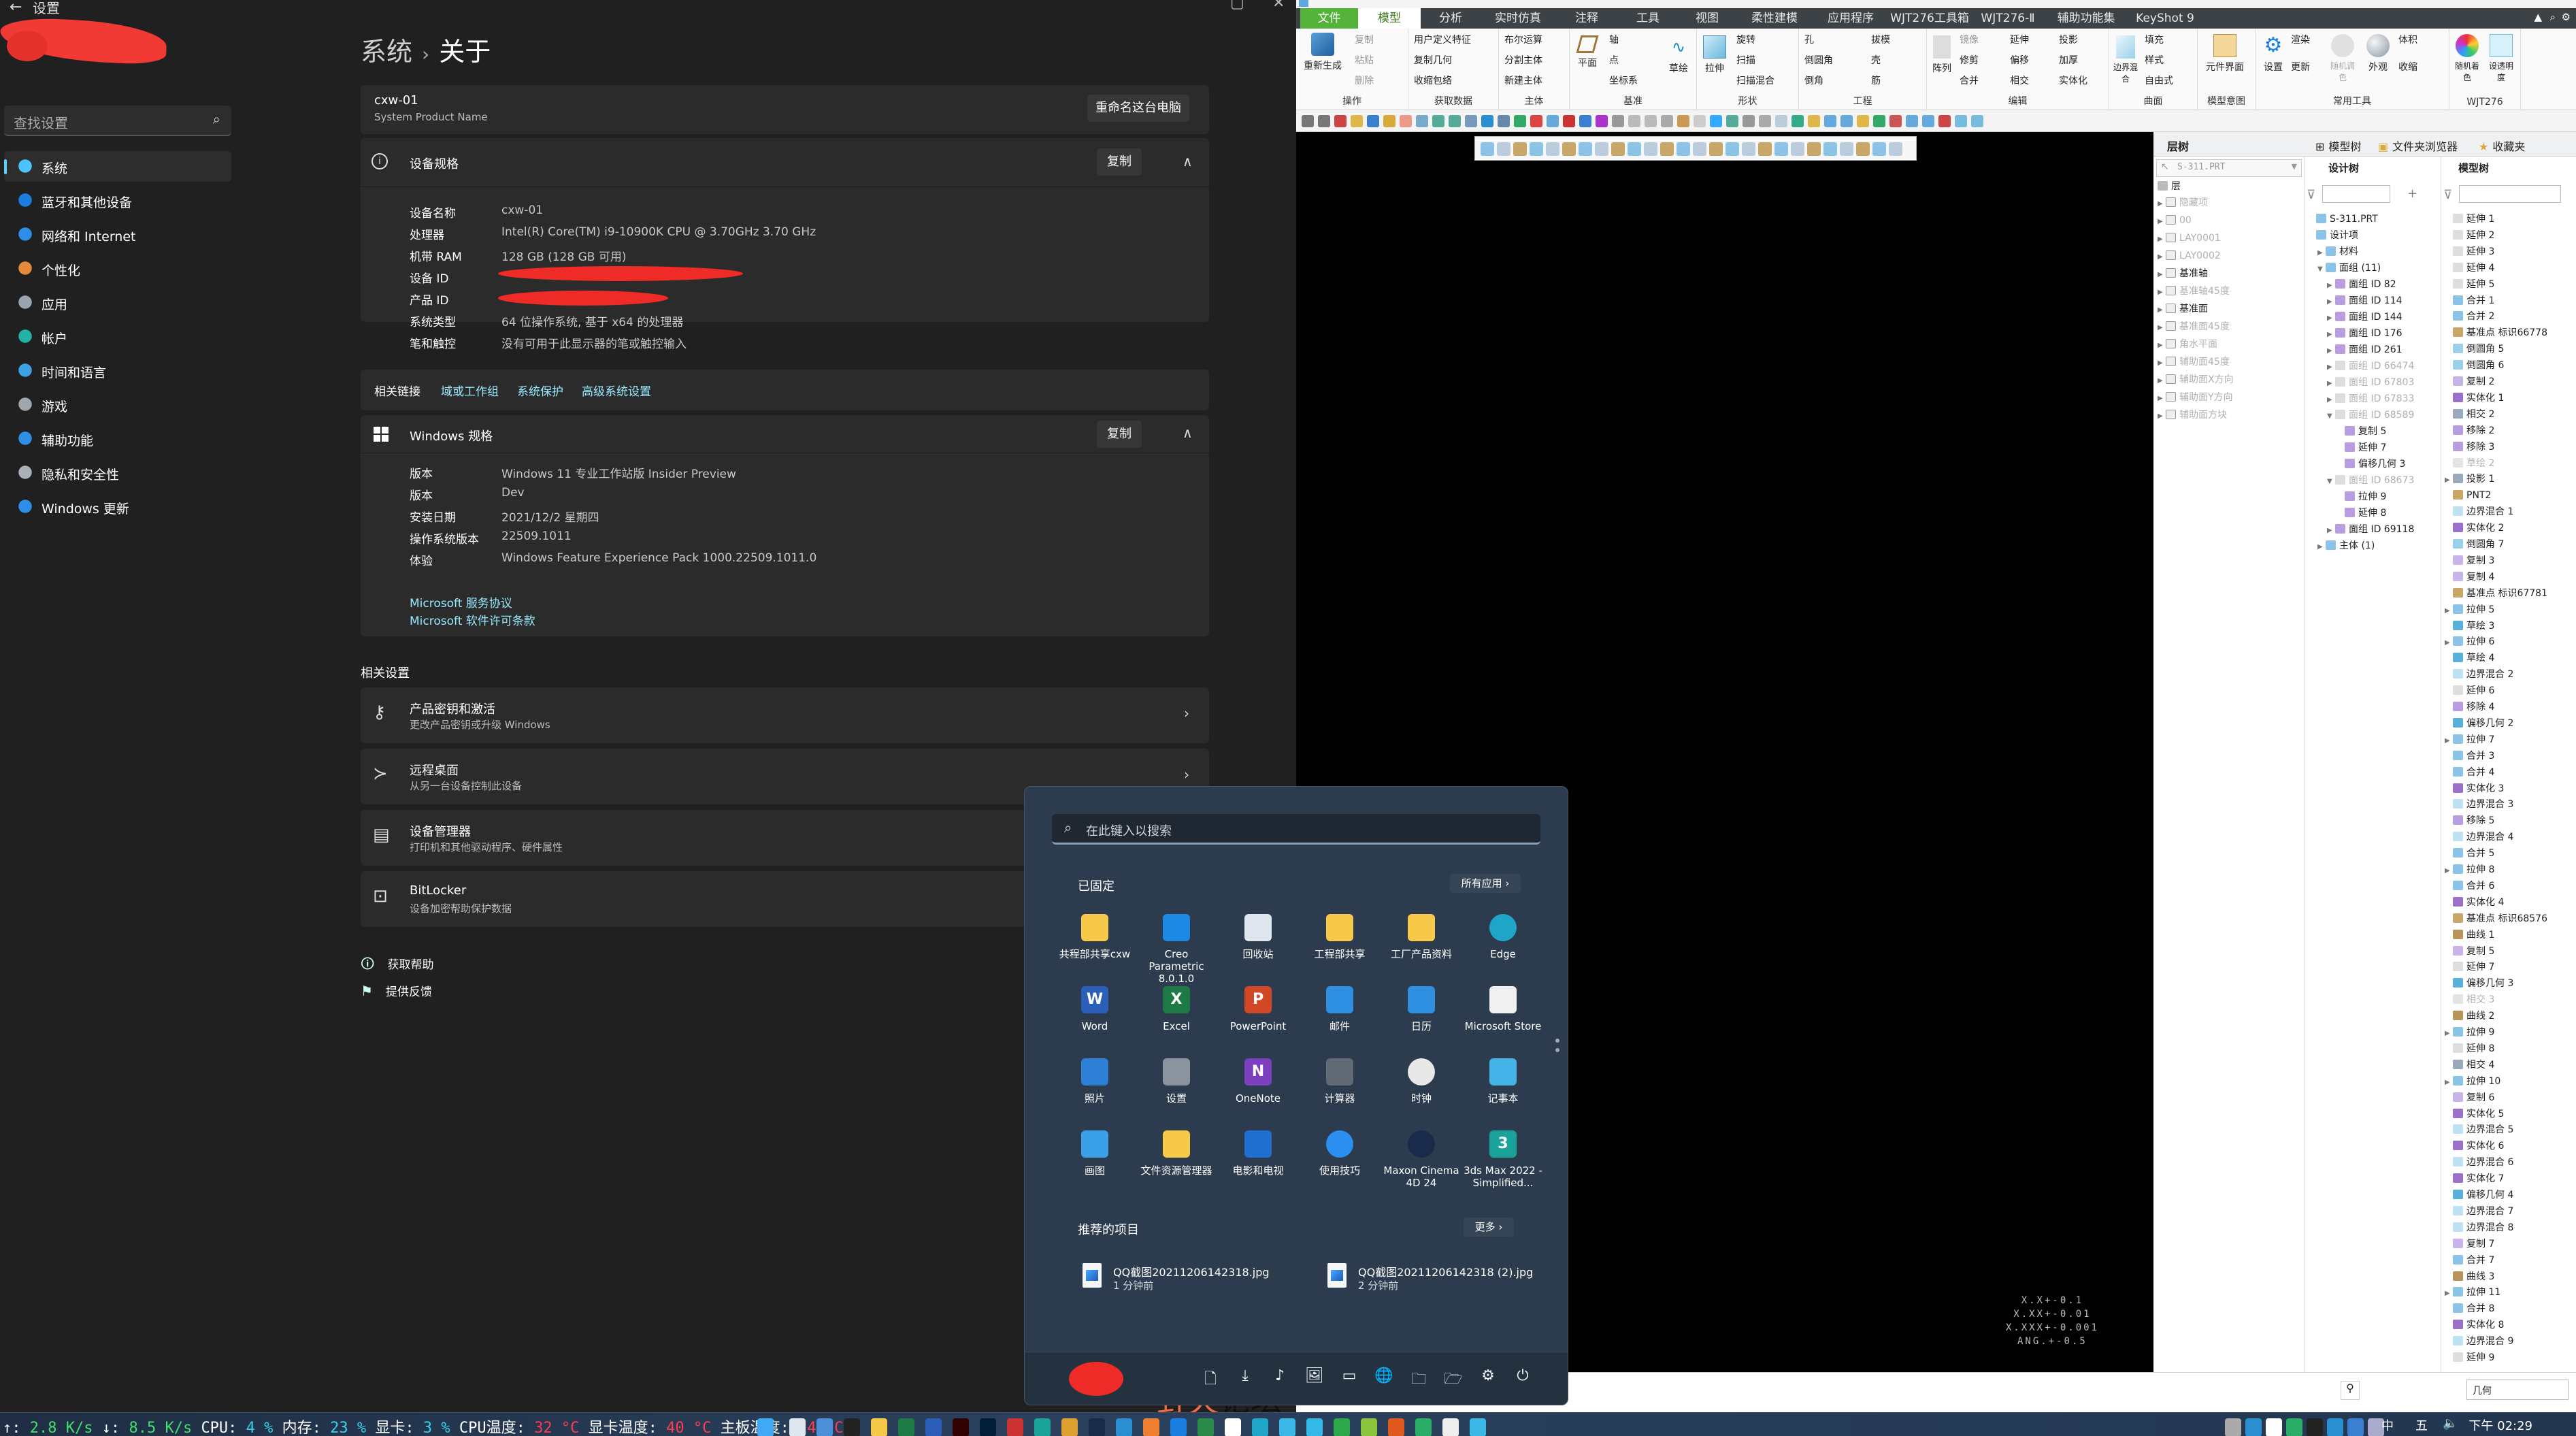 Image resolution: width=2576 pixels, height=1436 pixels. Describe the element at coordinates (2470, 431) in the screenshot. I see `model-tree-row: 移除 2` at that location.